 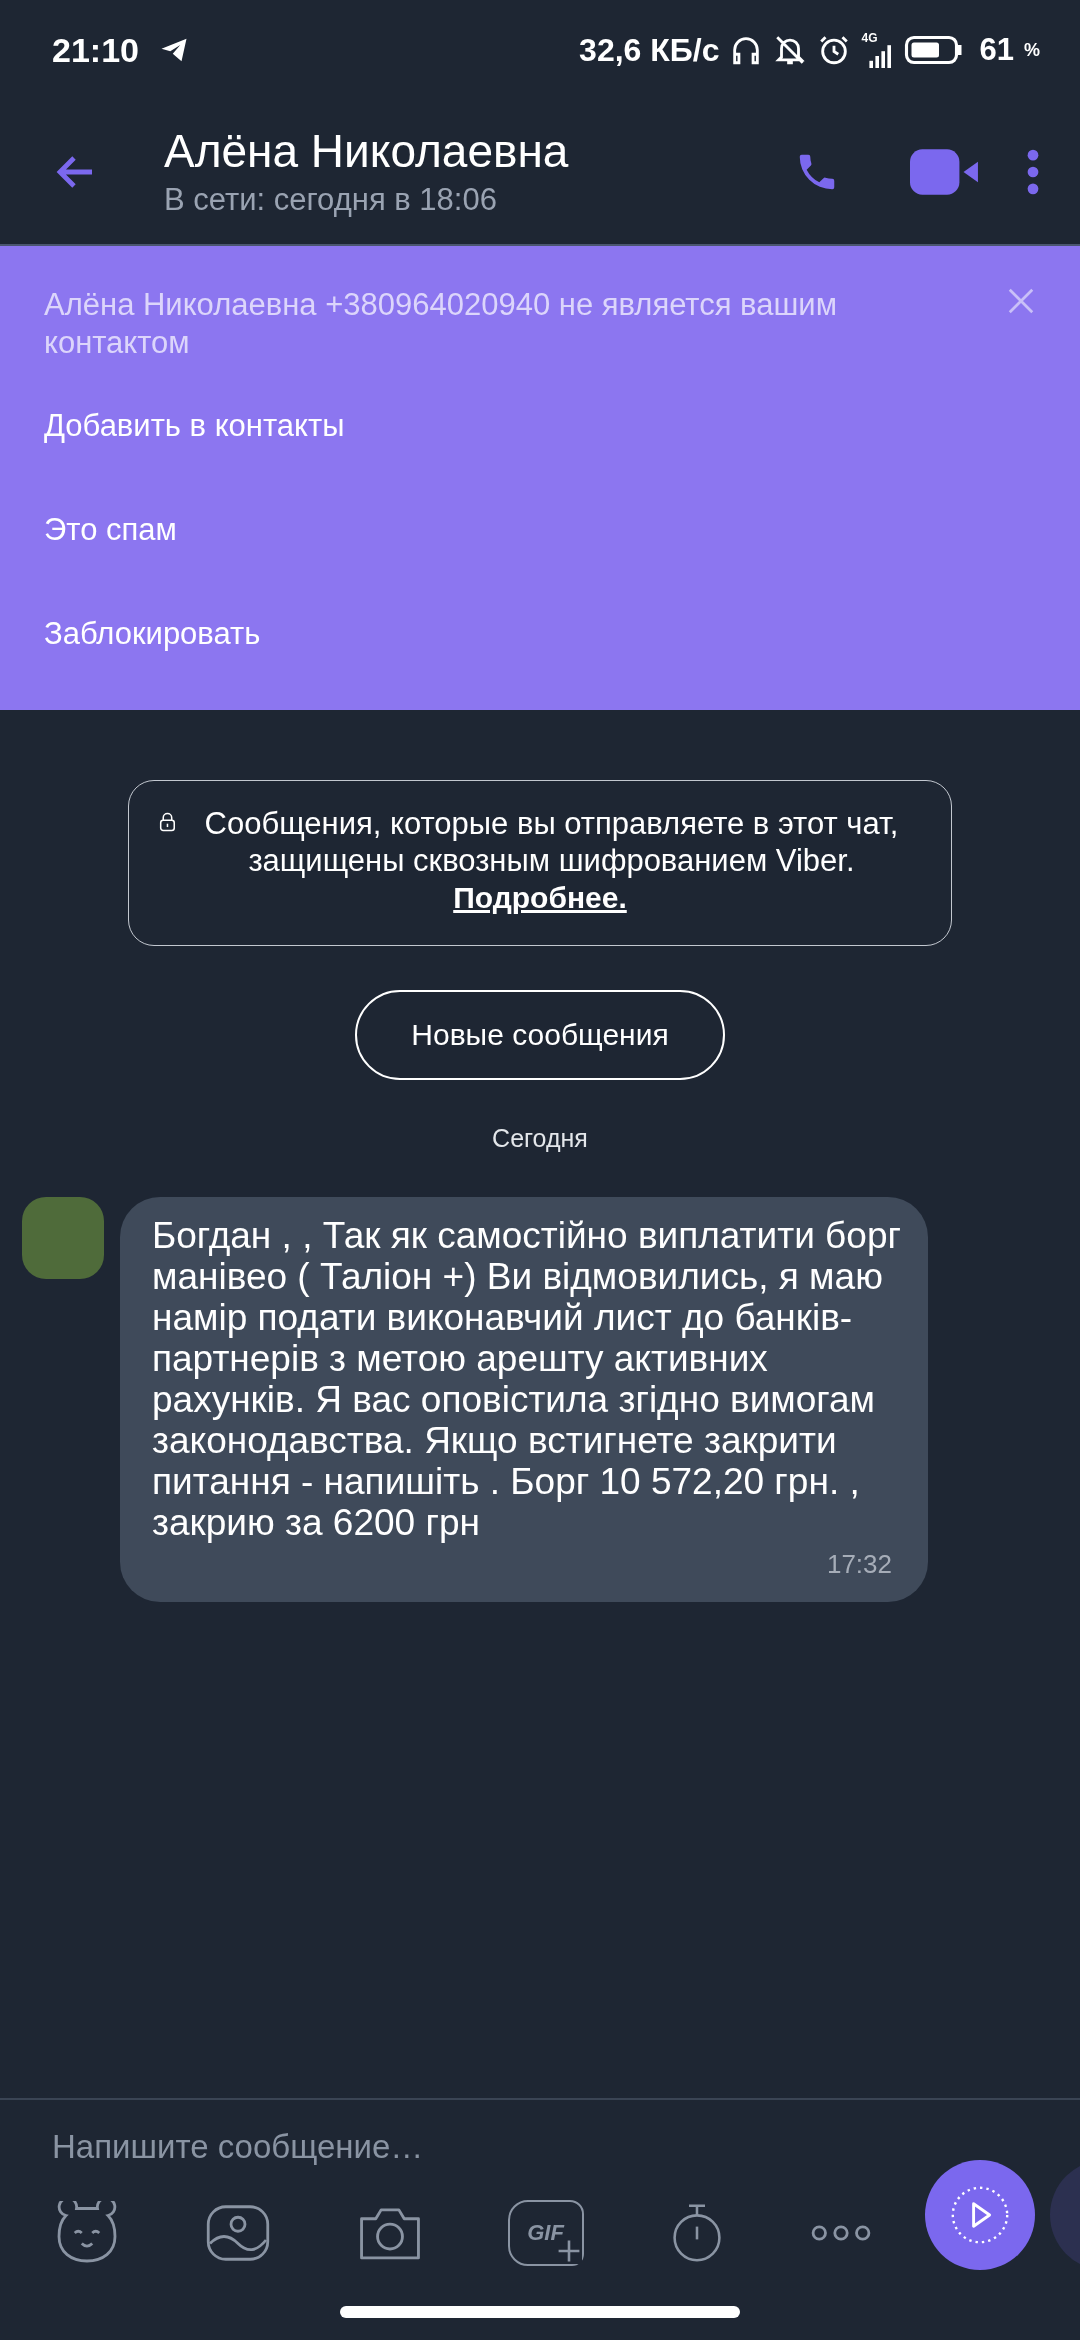 I want to click on battery-level: 61, so click(x=996, y=50).